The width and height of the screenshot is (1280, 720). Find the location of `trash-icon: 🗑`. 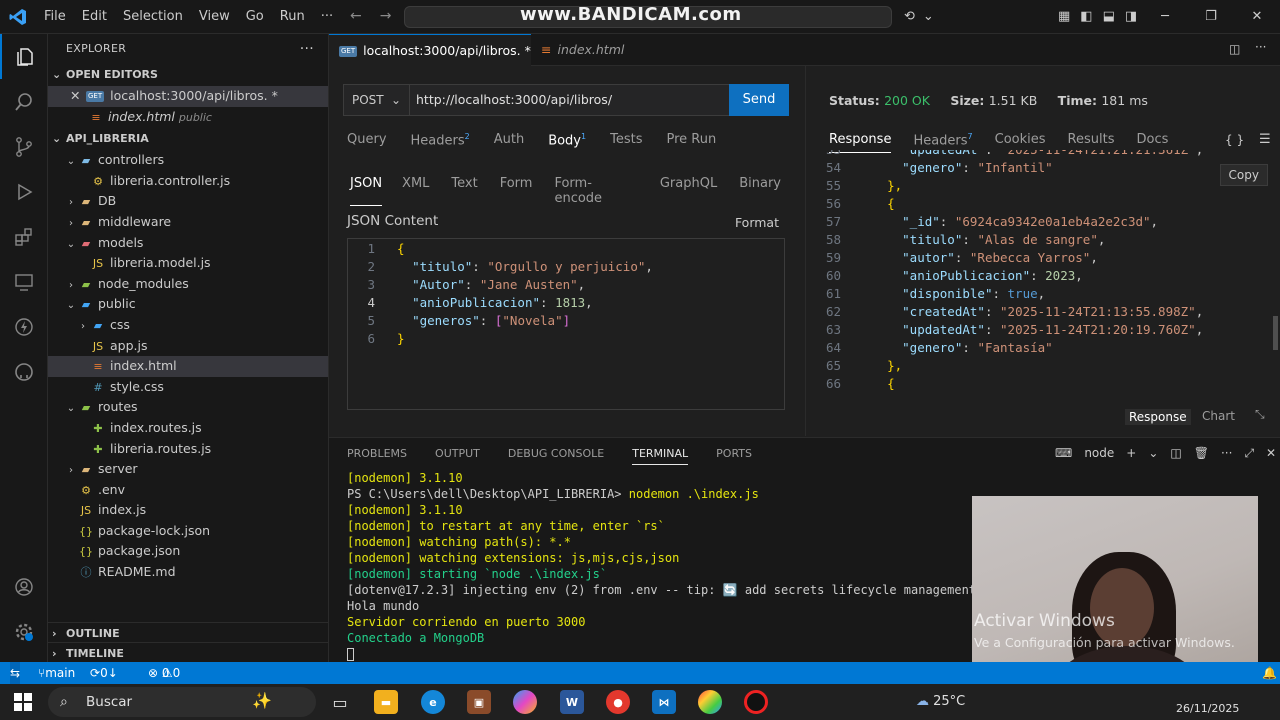

trash-icon: 🗑 is located at coordinates (1201, 453).